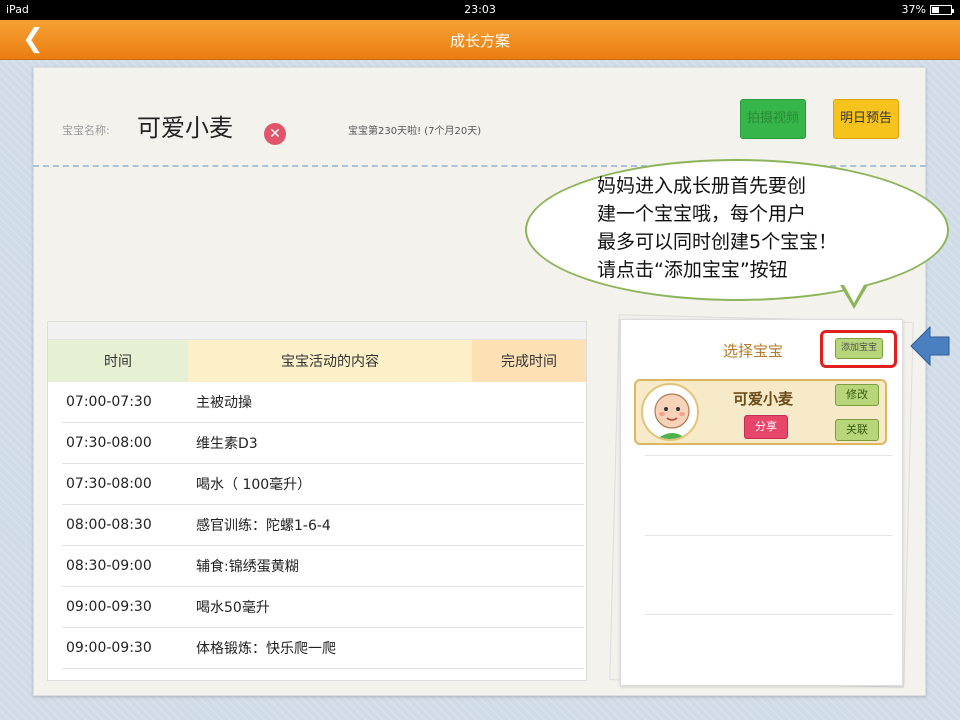 This screenshot has width=960, height=720. What do you see at coordinates (927, 9) in the screenshot?
I see `battery-status: 37%` at bounding box center [927, 9].